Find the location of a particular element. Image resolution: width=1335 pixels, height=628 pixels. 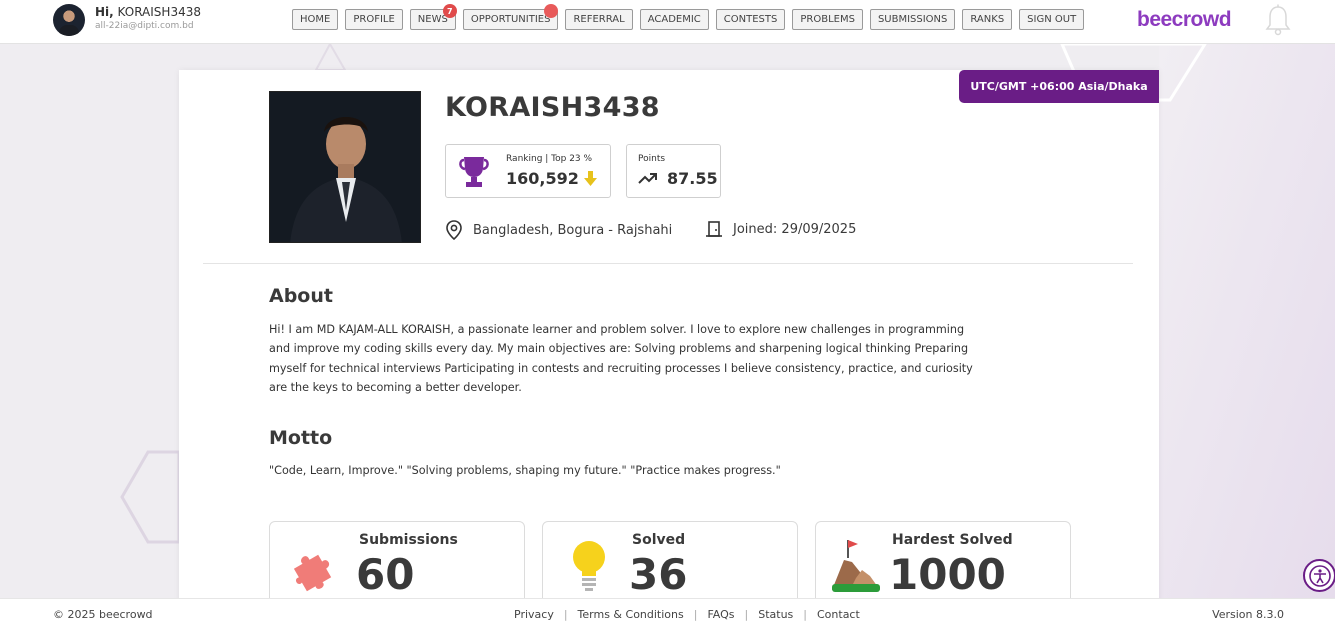

nav-opportunities-button: OPPORTUNITIES is located at coordinates (510, 17).